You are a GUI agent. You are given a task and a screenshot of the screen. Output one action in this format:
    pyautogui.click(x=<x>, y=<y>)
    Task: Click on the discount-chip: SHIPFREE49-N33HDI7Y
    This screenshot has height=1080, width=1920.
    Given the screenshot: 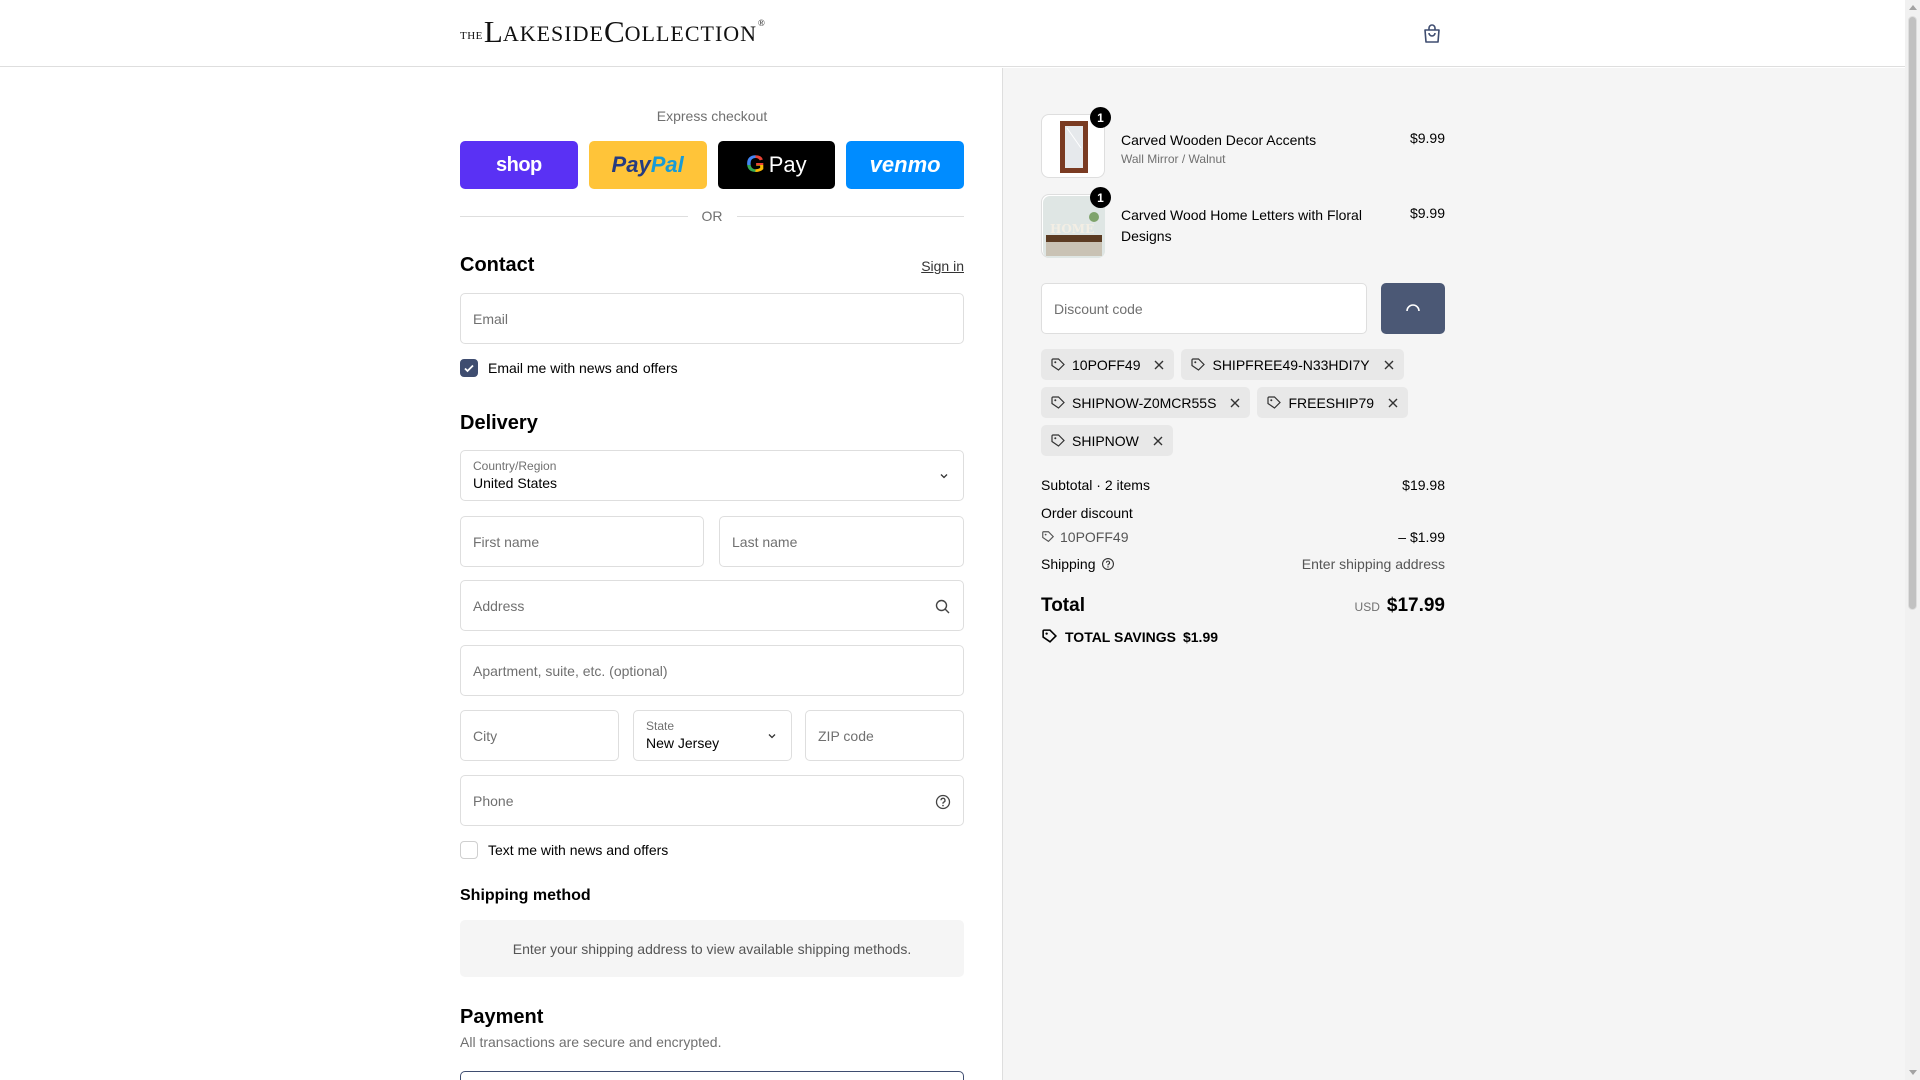 What is the action you would take?
    pyautogui.click(x=1292, y=364)
    